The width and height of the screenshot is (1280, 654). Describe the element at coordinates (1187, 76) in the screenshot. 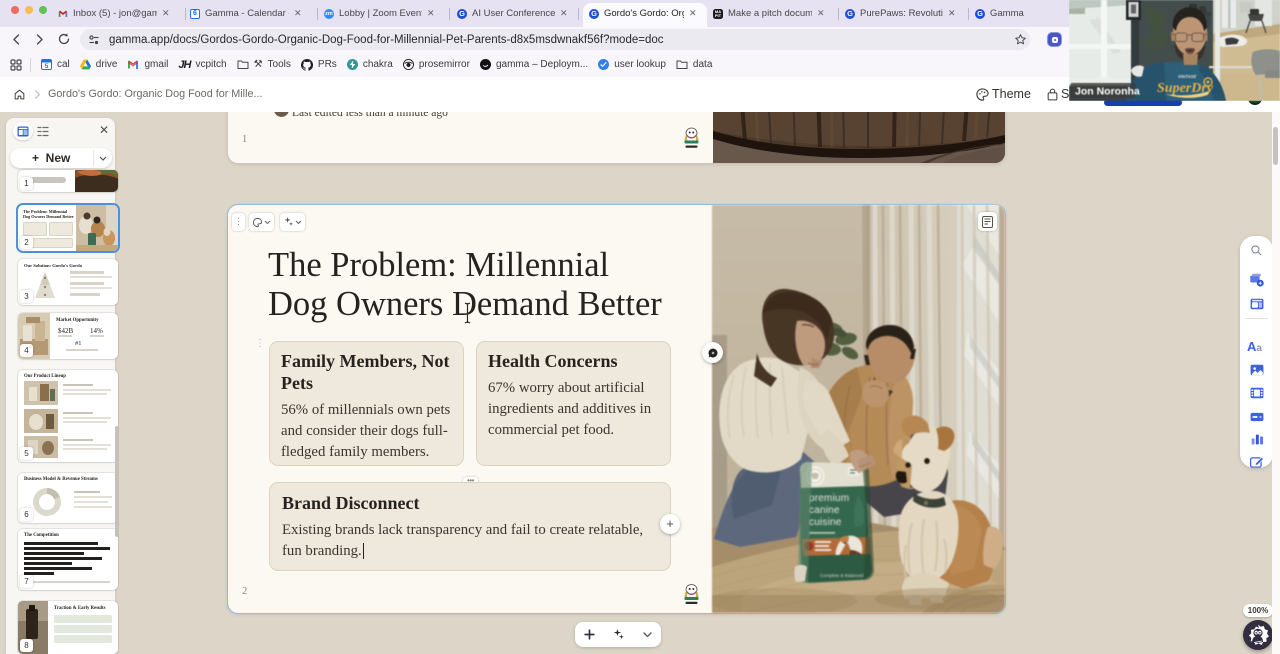

I see `svg-text: VINTAGE` at that location.